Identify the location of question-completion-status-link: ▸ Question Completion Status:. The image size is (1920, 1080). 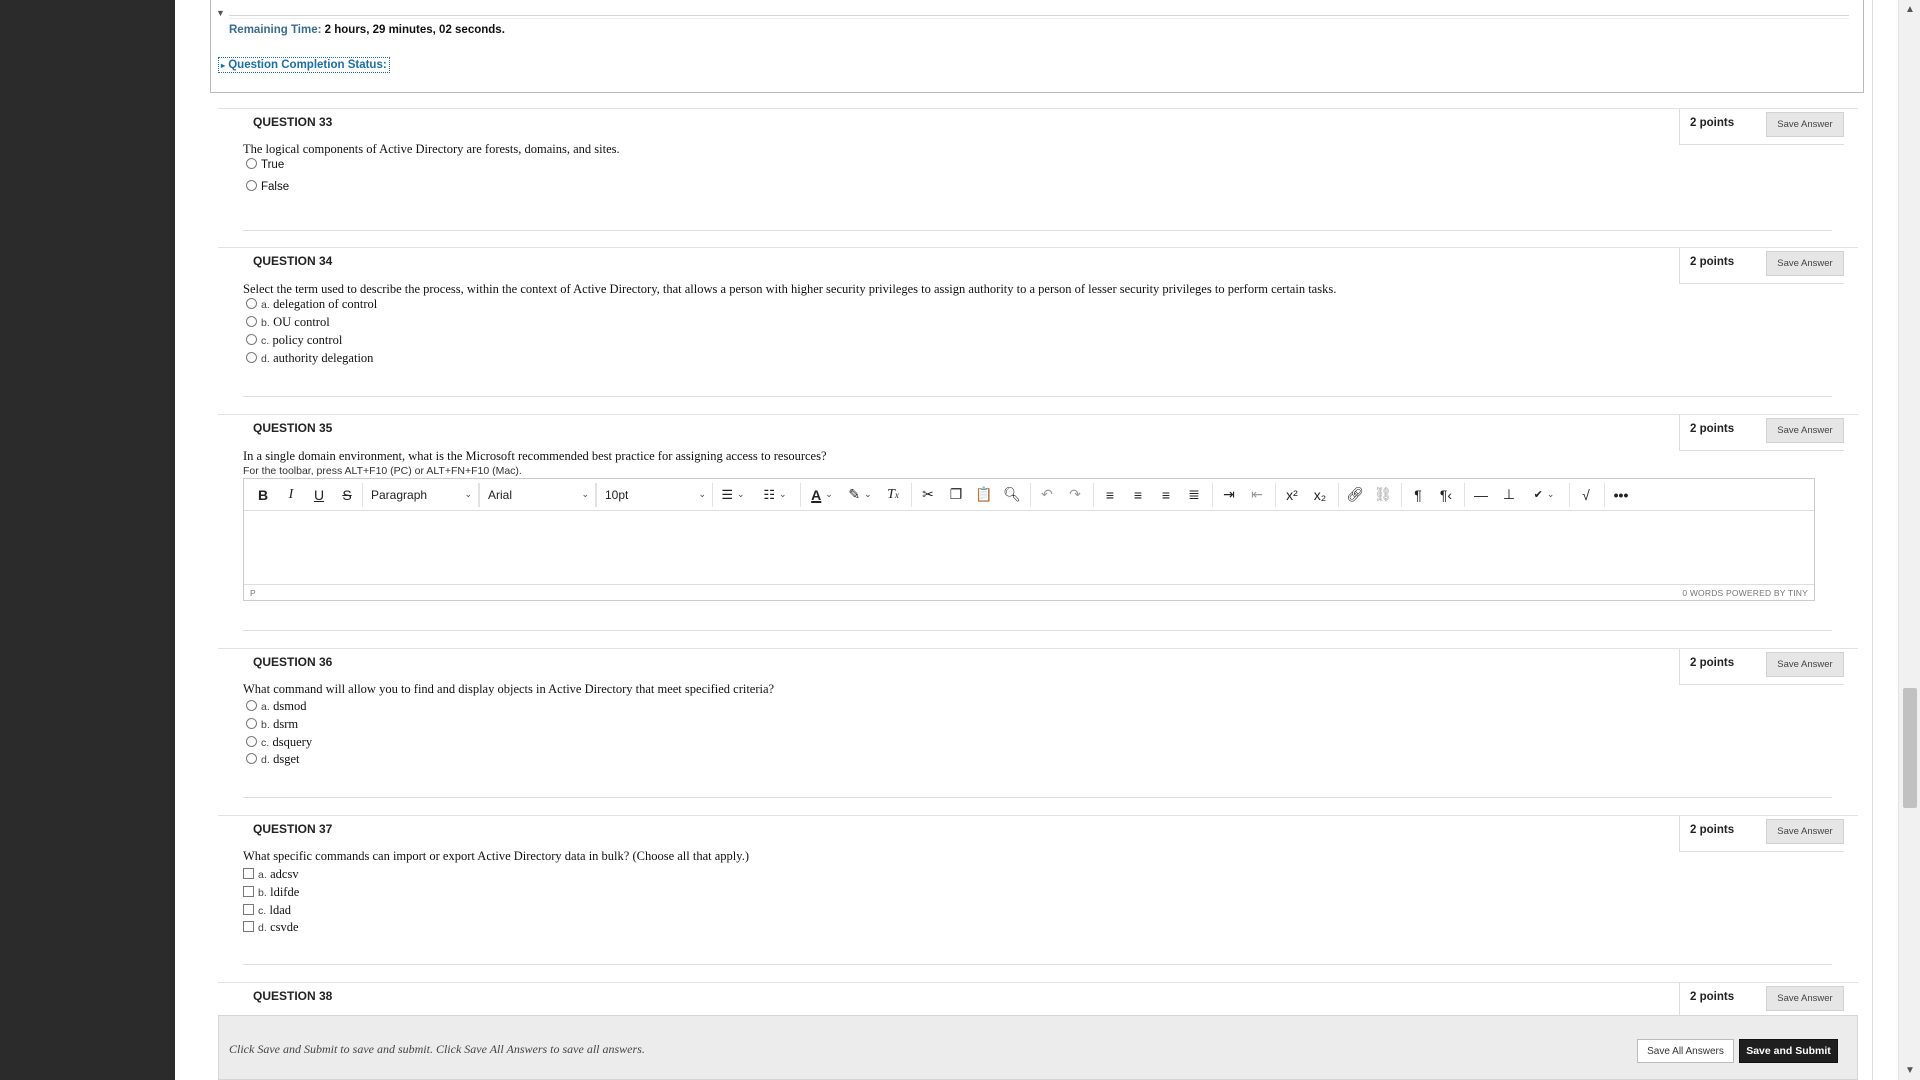
(304, 65).